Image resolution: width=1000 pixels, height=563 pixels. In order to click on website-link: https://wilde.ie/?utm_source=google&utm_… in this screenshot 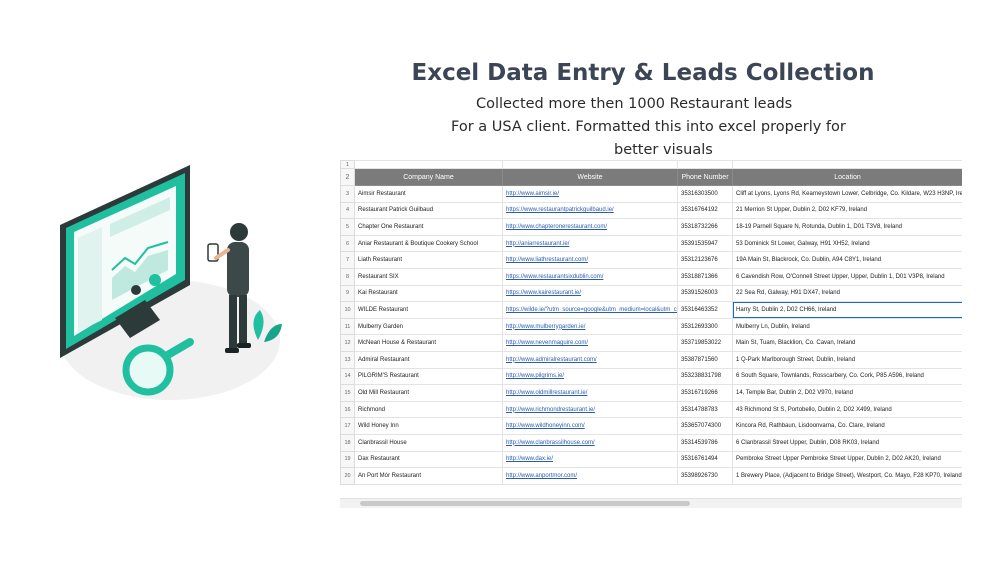, I will do `click(590, 310)`.